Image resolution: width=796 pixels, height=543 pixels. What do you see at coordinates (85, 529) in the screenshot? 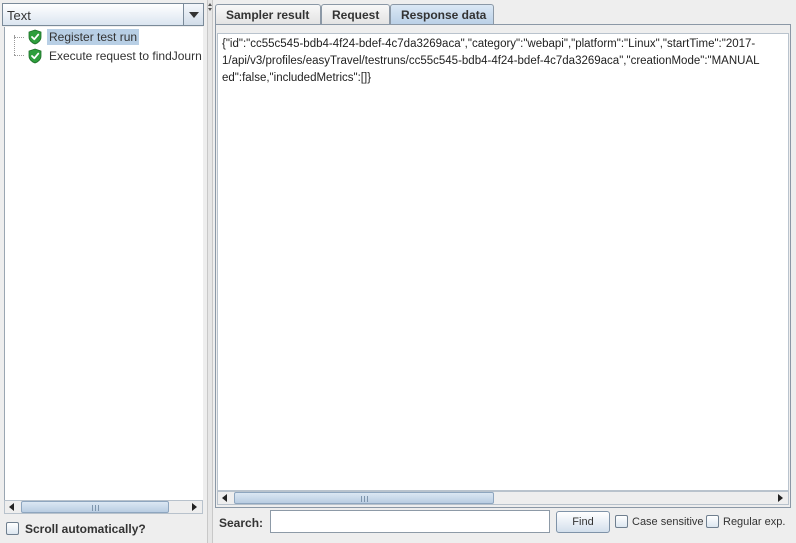
I see `scroll-automatically-label: Scroll automatically?` at bounding box center [85, 529].